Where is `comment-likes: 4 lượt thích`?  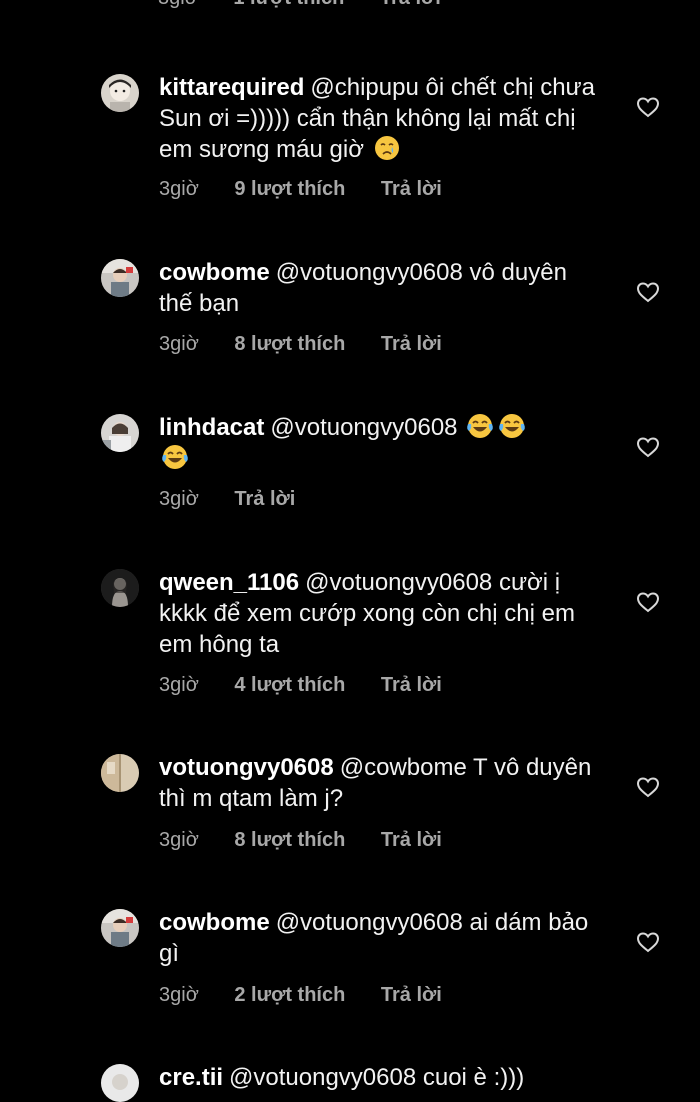 comment-likes: 4 lượt thích is located at coordinates (289, 685).